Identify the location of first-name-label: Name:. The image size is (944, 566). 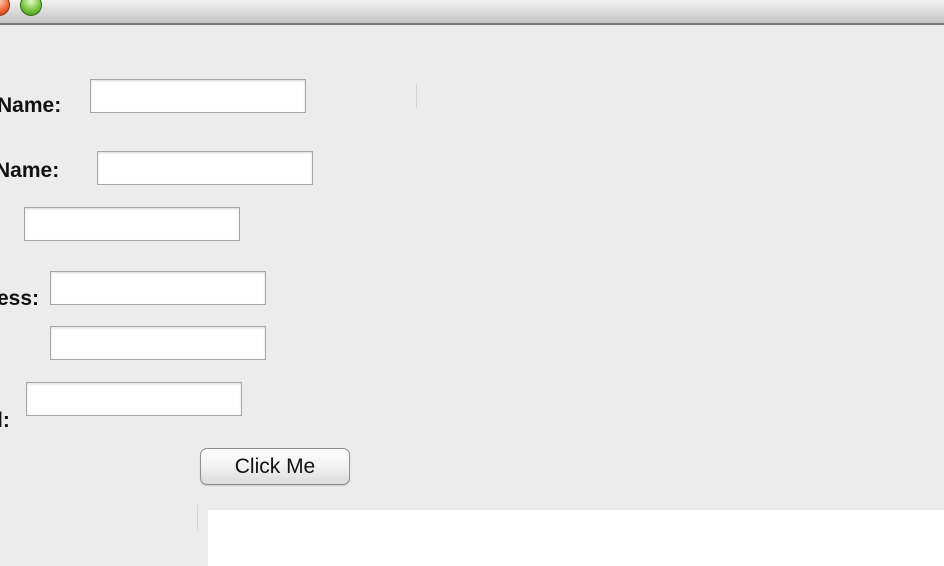
(31, 105).